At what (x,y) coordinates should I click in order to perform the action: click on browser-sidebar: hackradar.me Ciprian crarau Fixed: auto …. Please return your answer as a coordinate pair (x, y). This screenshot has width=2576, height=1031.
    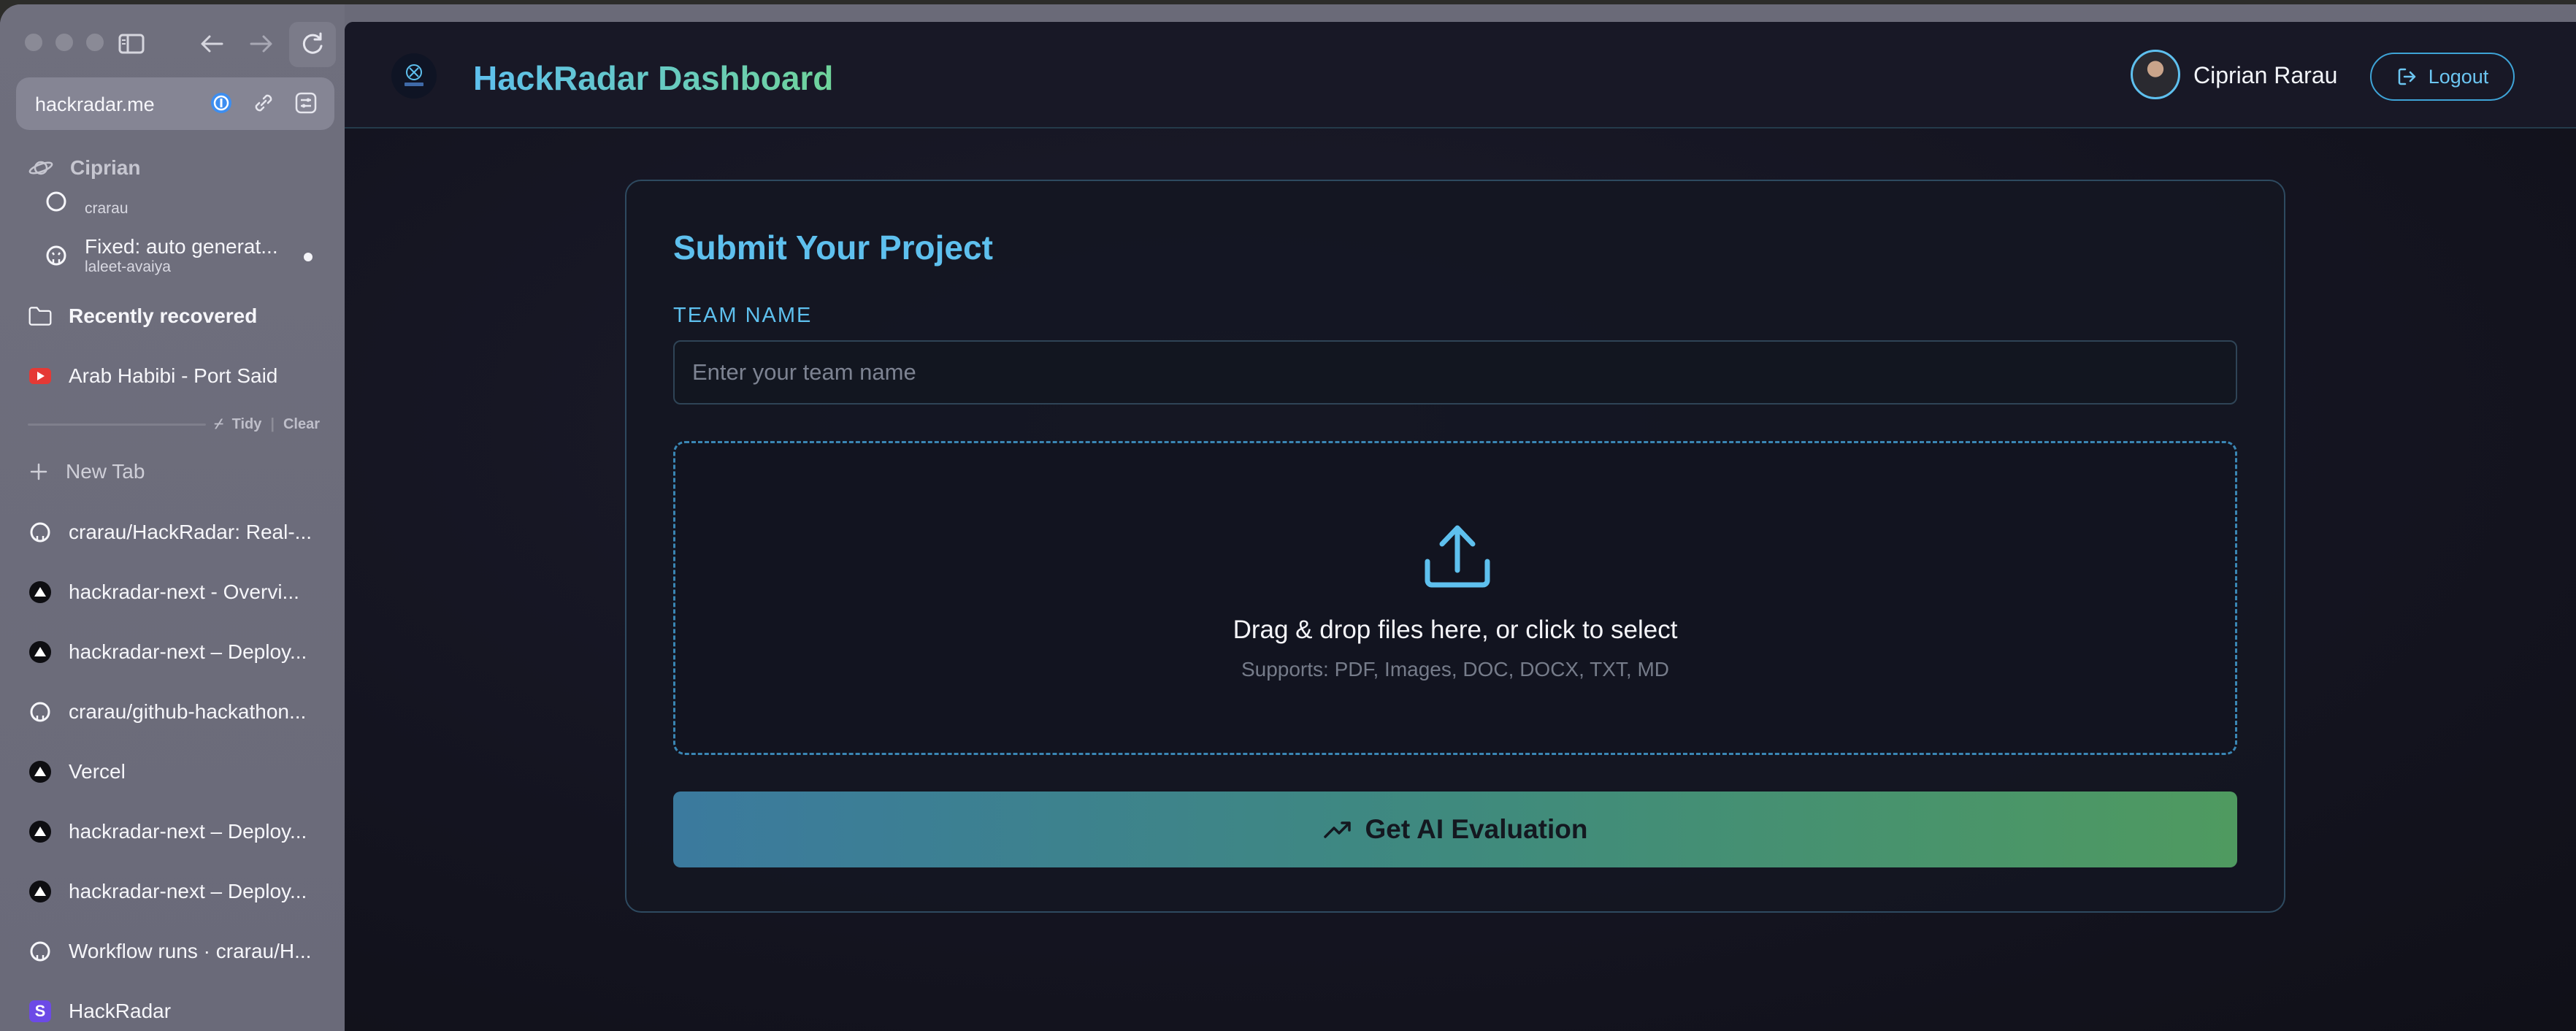
    Looking at the image, I should click on (172, 517).